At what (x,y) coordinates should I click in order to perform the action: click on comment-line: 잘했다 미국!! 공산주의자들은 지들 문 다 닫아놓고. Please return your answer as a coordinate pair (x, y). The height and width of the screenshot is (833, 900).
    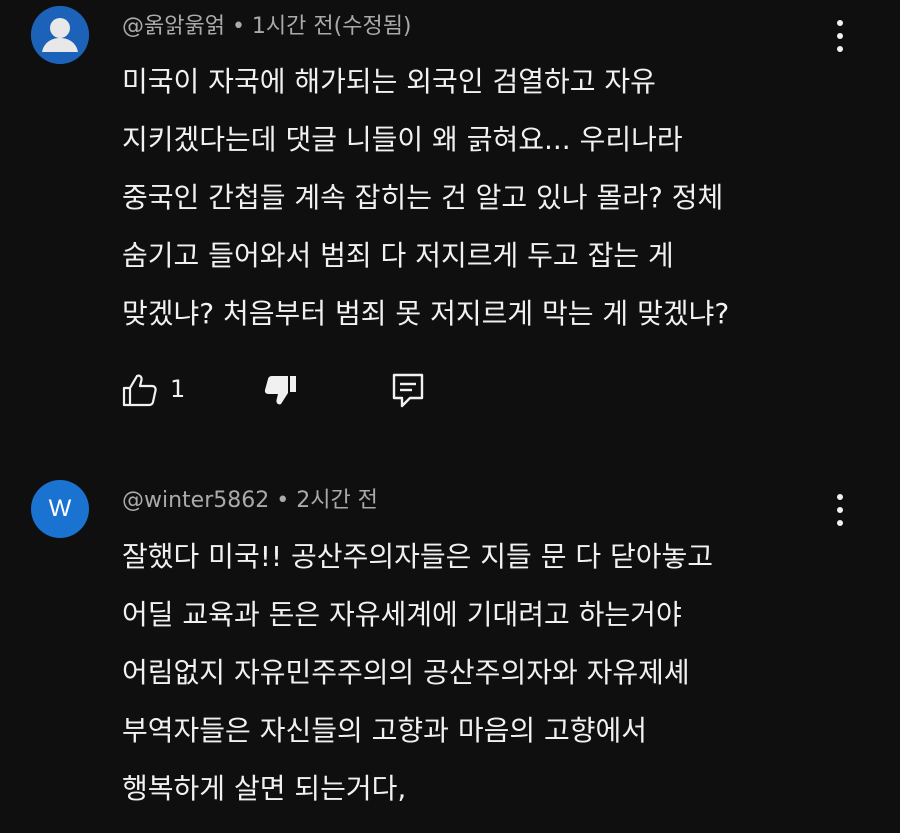
    Looking at the image, I should click on (418, 556).